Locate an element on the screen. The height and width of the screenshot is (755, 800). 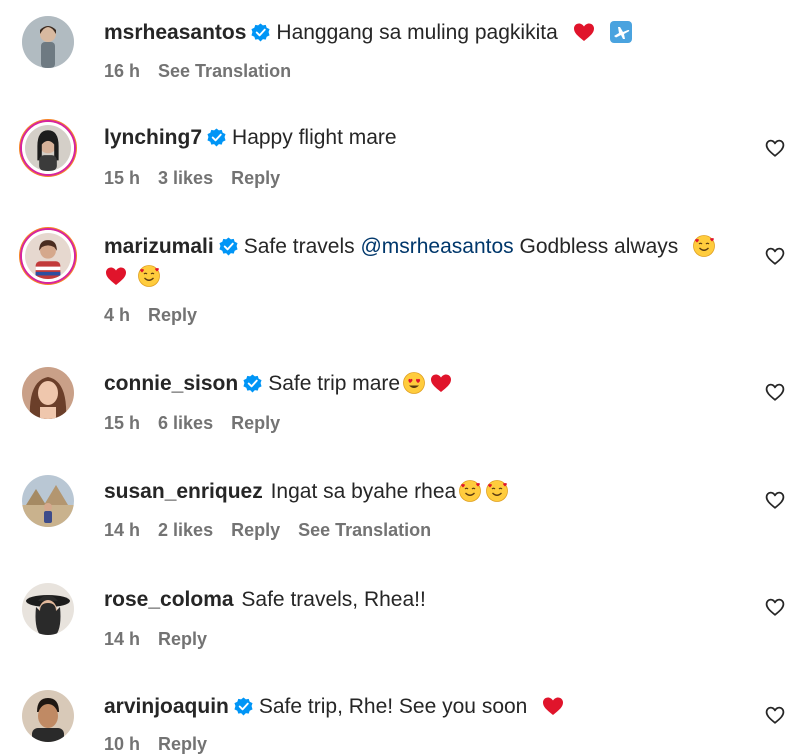
airplane-icon is located at coordinates (621, 32).